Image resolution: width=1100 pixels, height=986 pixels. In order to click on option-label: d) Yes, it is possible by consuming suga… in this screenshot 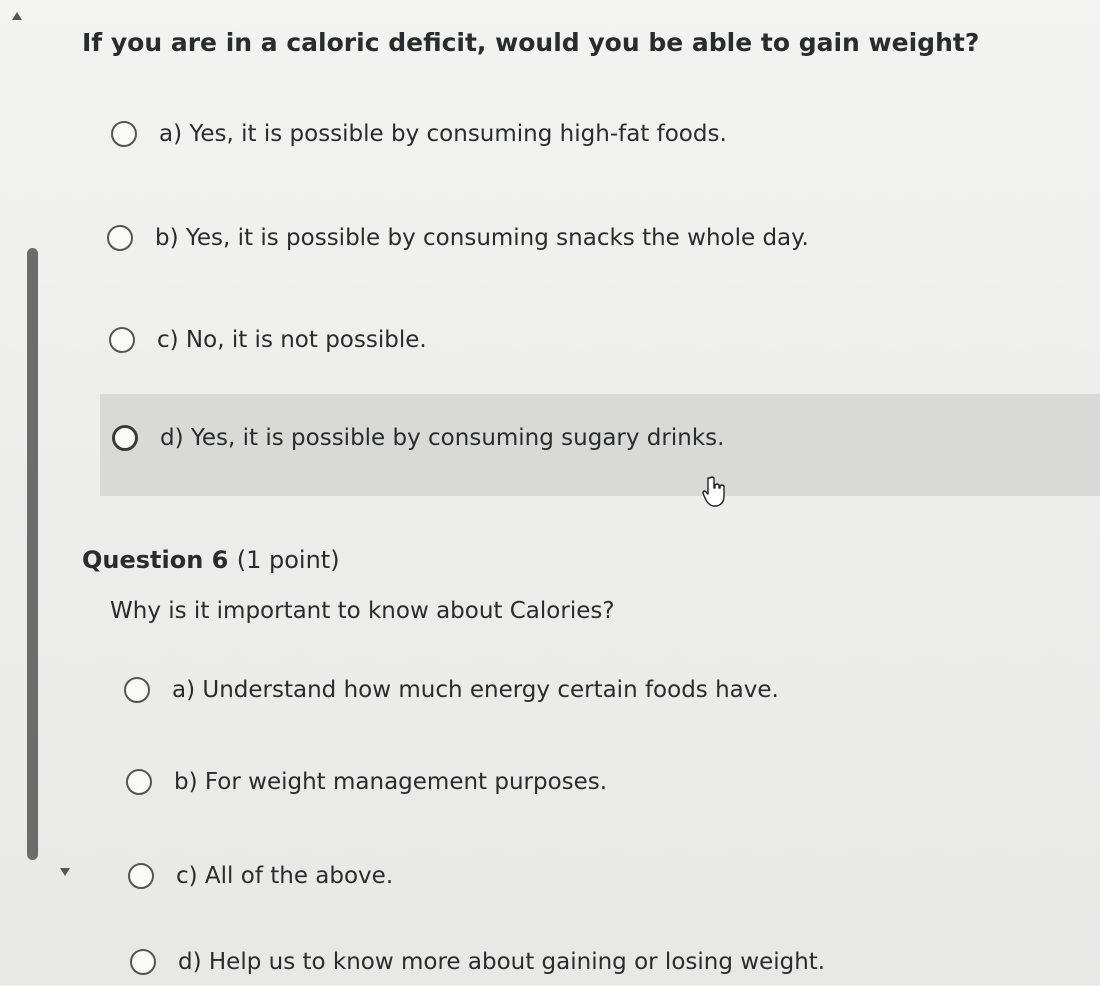, I will do `click(442, 438)`.